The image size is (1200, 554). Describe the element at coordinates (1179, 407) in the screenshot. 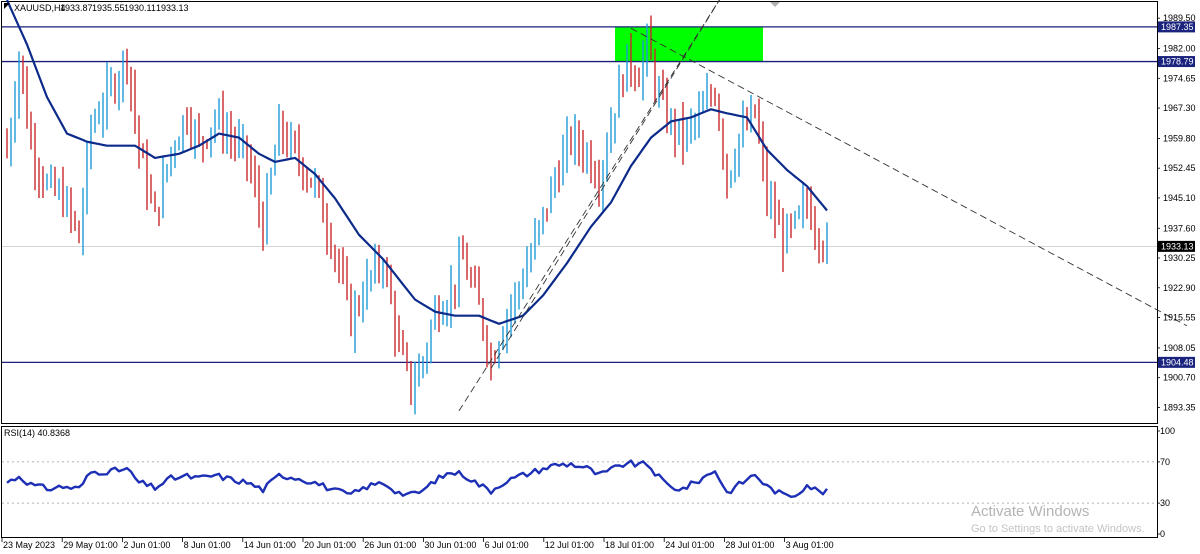

I see `y-tick-label-13: 1893.35` at that location.